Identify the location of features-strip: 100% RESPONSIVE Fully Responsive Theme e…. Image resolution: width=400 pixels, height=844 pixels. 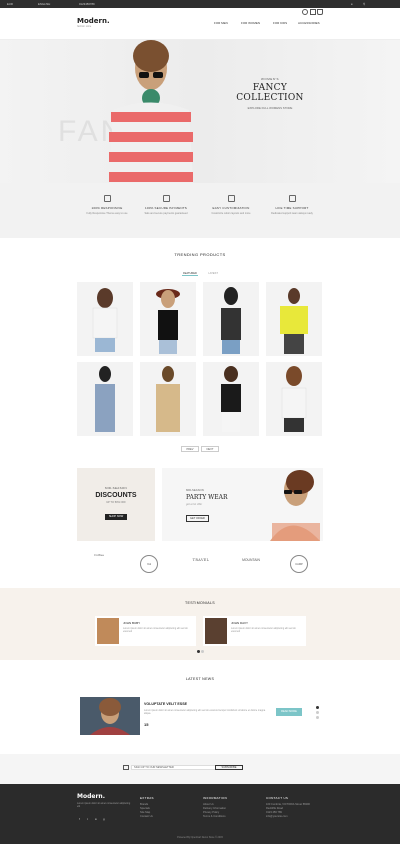
(200, 210).